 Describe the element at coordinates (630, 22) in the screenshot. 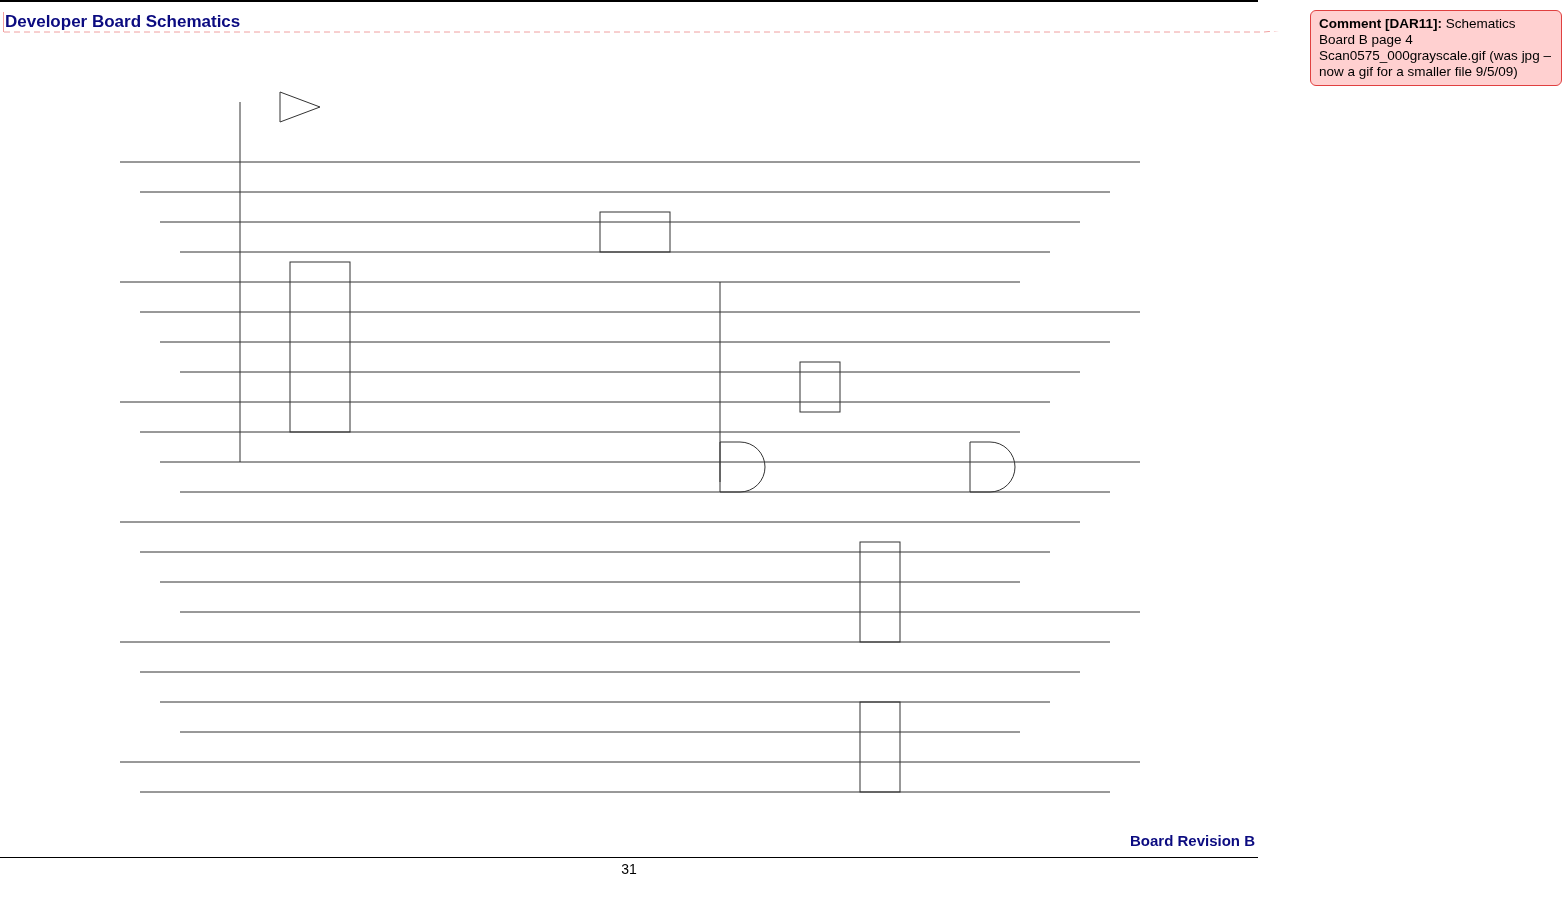

I see `page-heading: Developer Board Schematics` at that location.